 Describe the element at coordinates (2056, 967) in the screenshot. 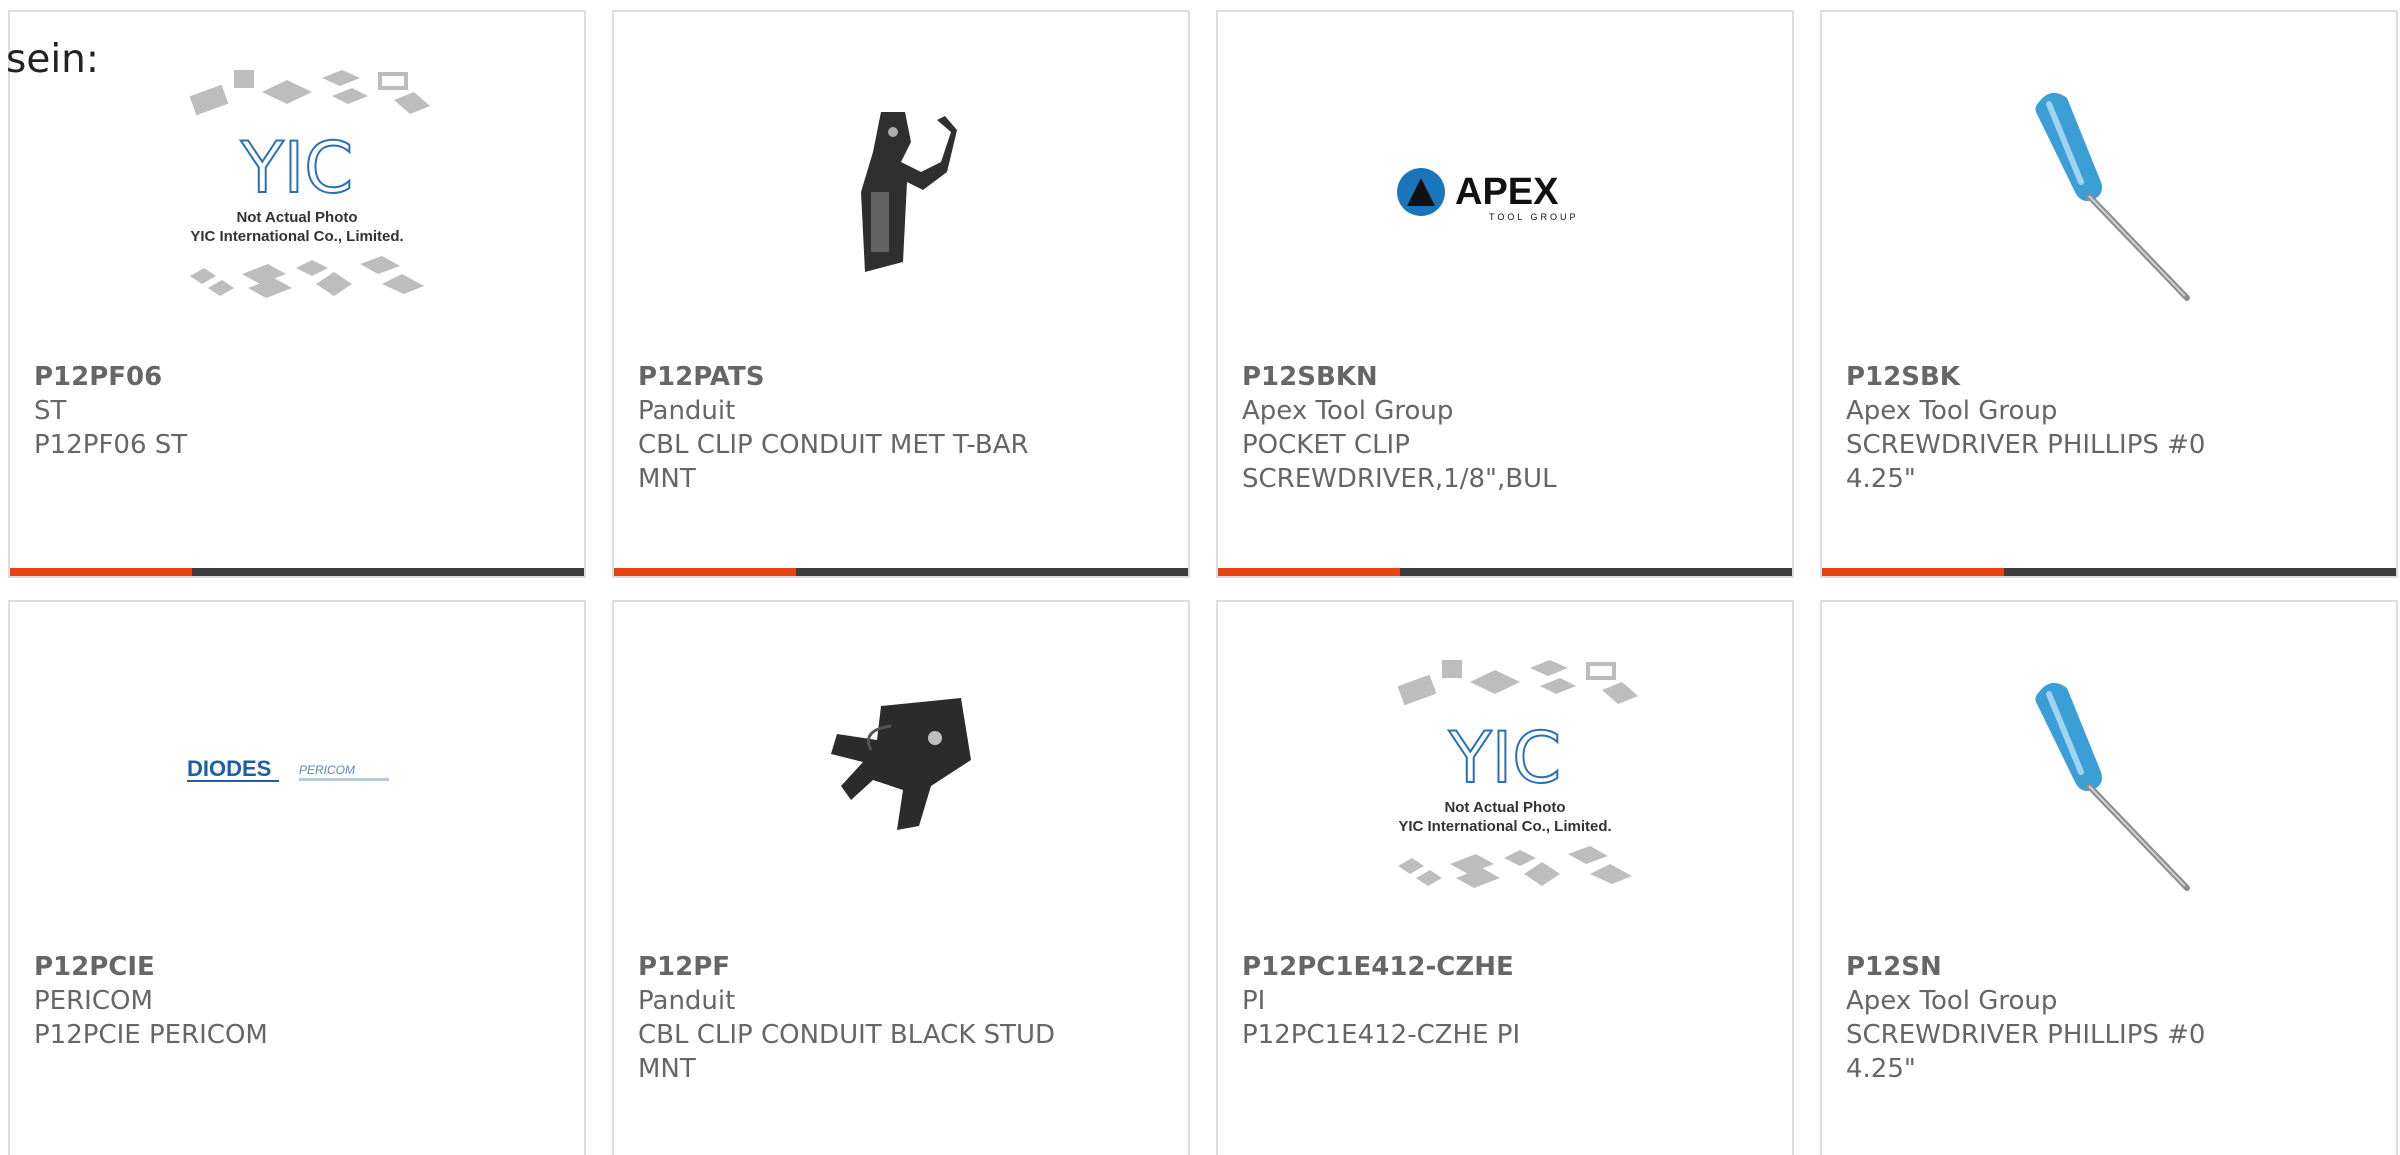

I see `part-number: P12SN` at that location.